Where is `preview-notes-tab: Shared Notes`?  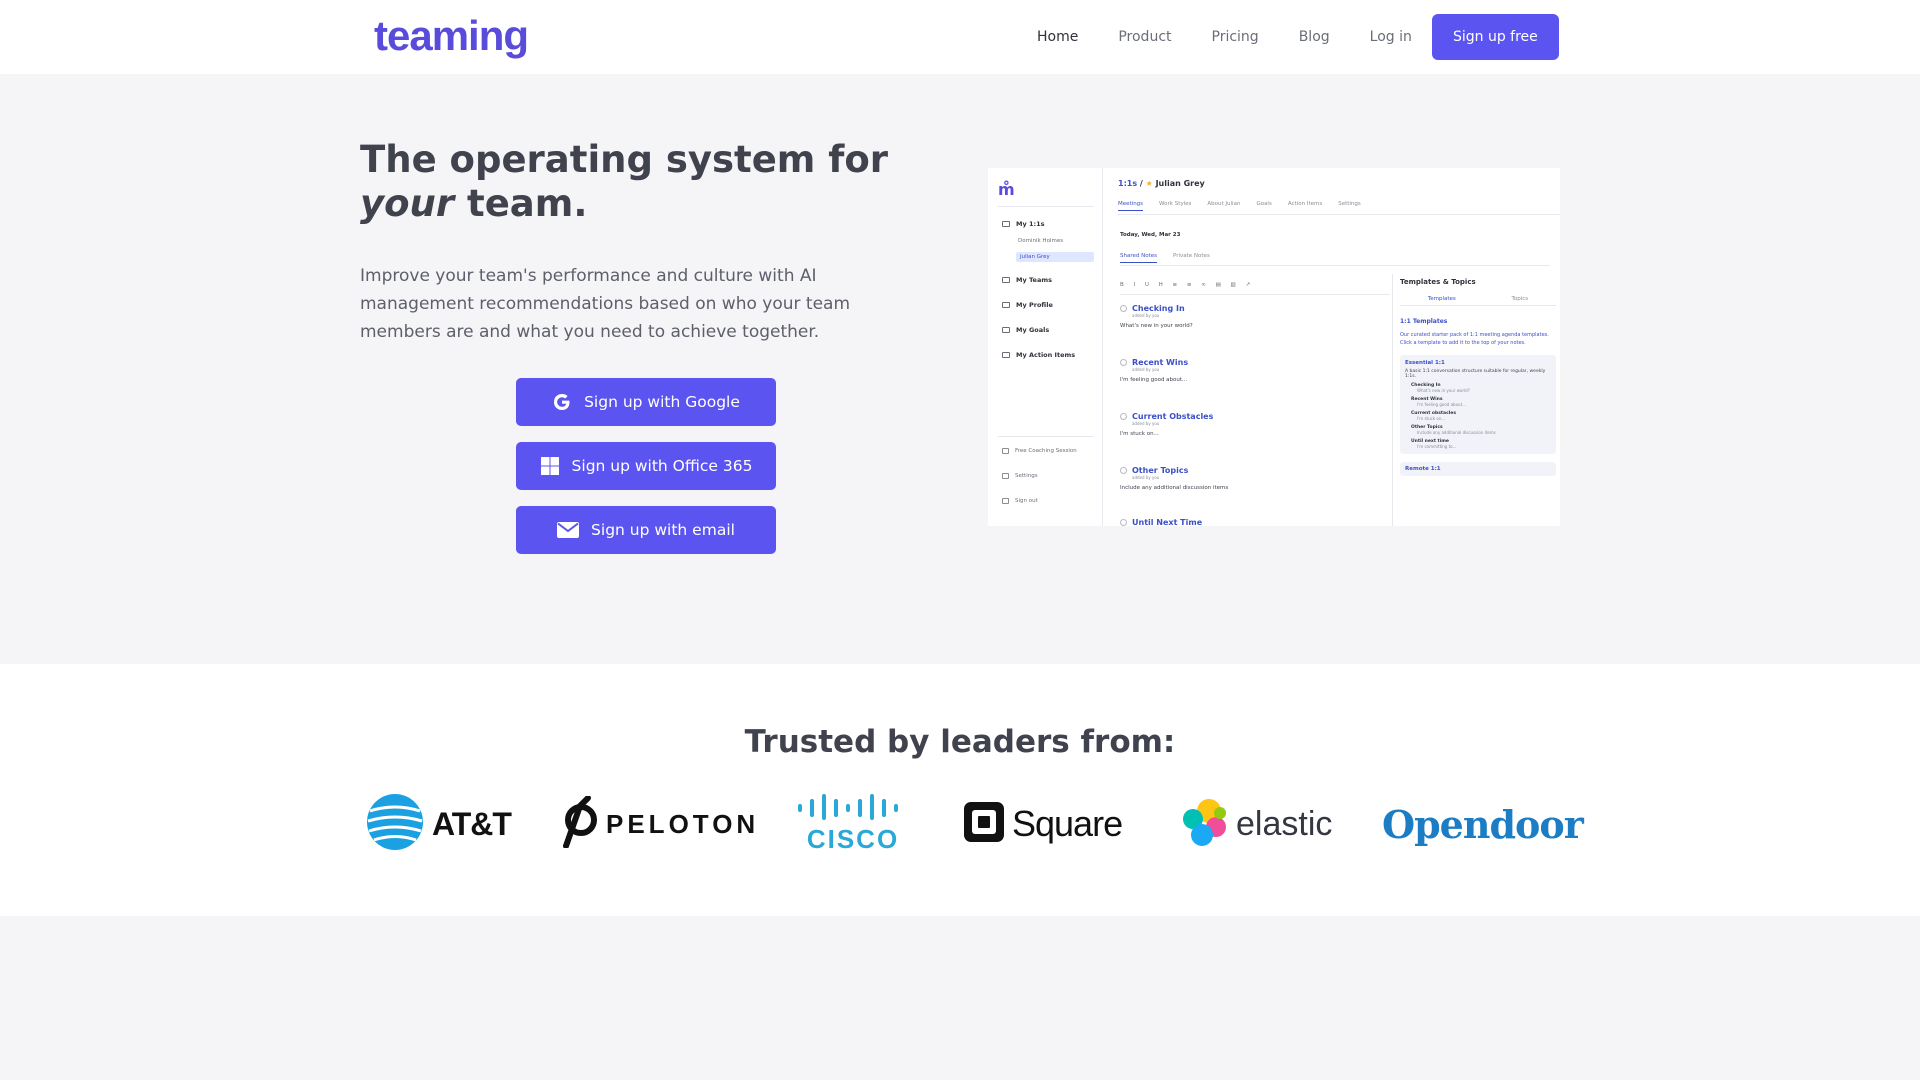
preview-notes-tab: Shared Notes is located at coordinates (1138, 258).